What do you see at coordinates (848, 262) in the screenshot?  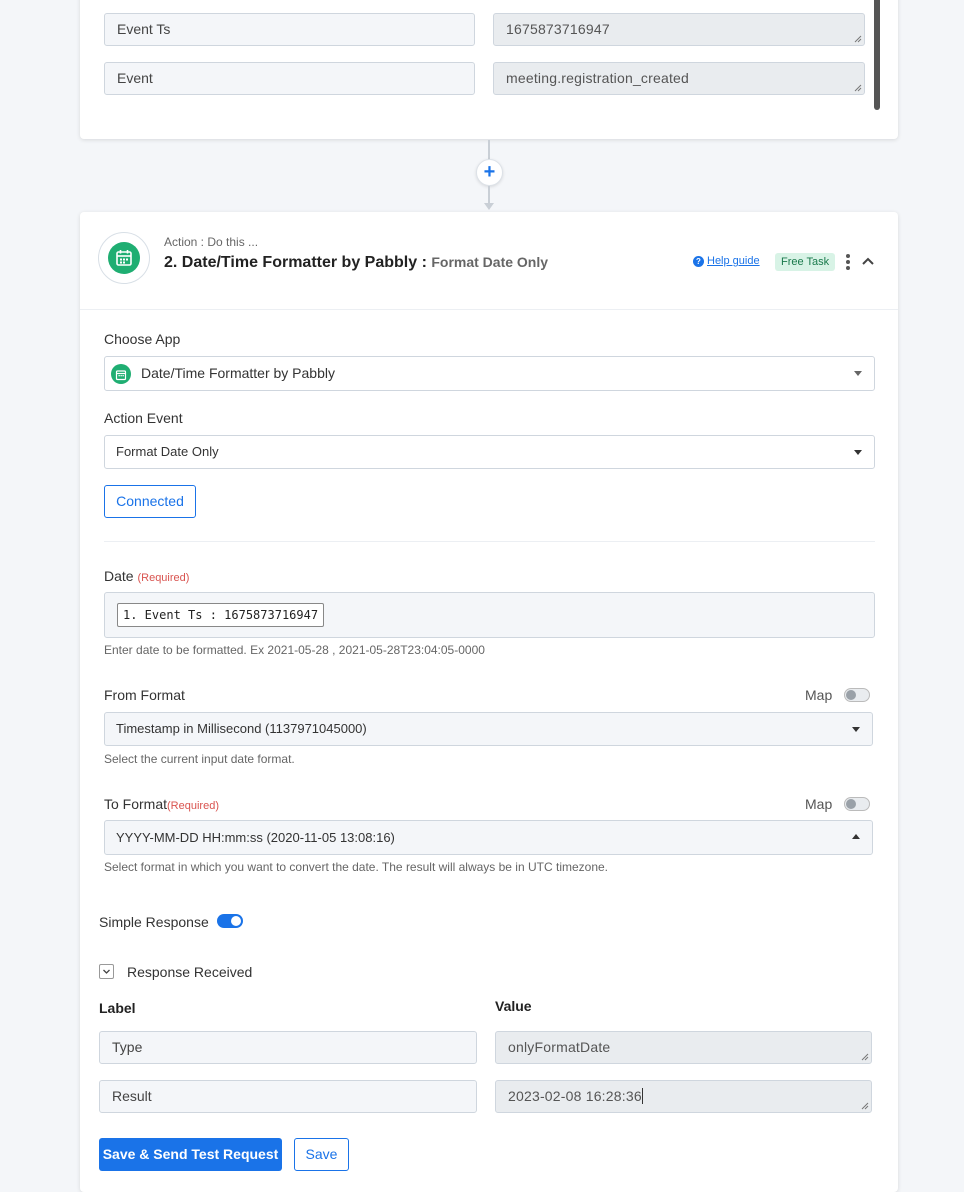 I see `kebab-icon` at bounding box center [848, 262].